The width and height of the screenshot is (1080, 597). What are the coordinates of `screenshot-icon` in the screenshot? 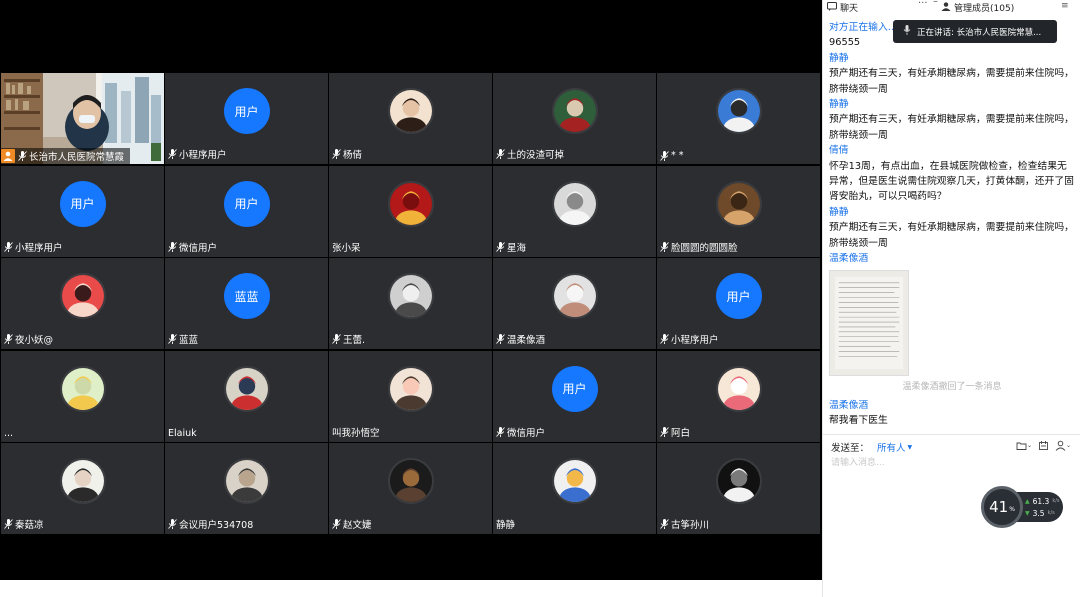 It's located at (1043, 445).